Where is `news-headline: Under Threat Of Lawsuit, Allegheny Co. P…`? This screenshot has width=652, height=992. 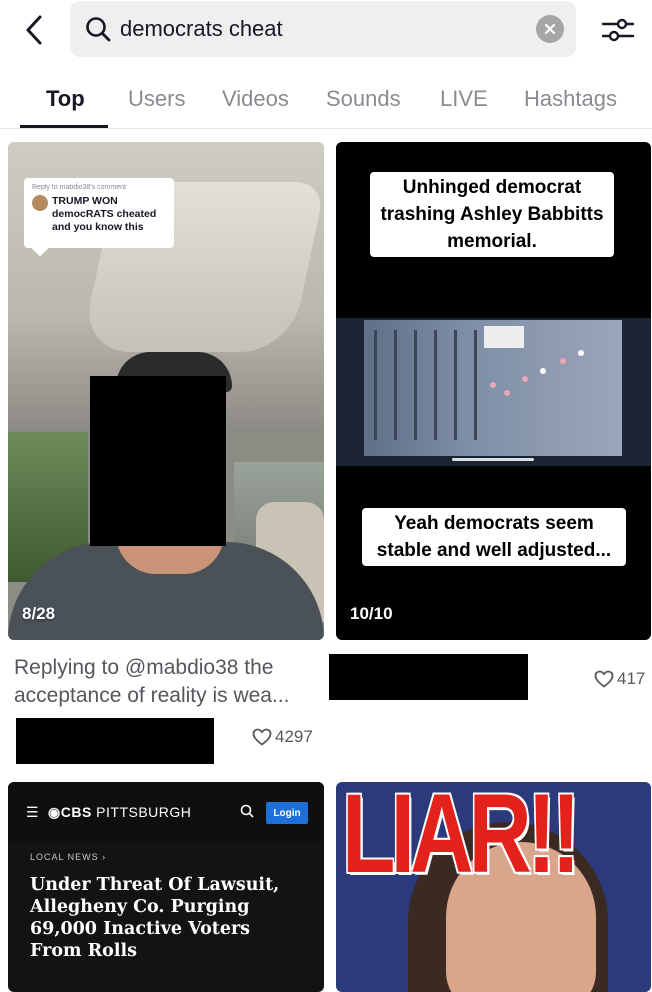
news-headline: Under Threat Of Lawsuit, Allegheny Co. P… is located at coordinates (155, 918).